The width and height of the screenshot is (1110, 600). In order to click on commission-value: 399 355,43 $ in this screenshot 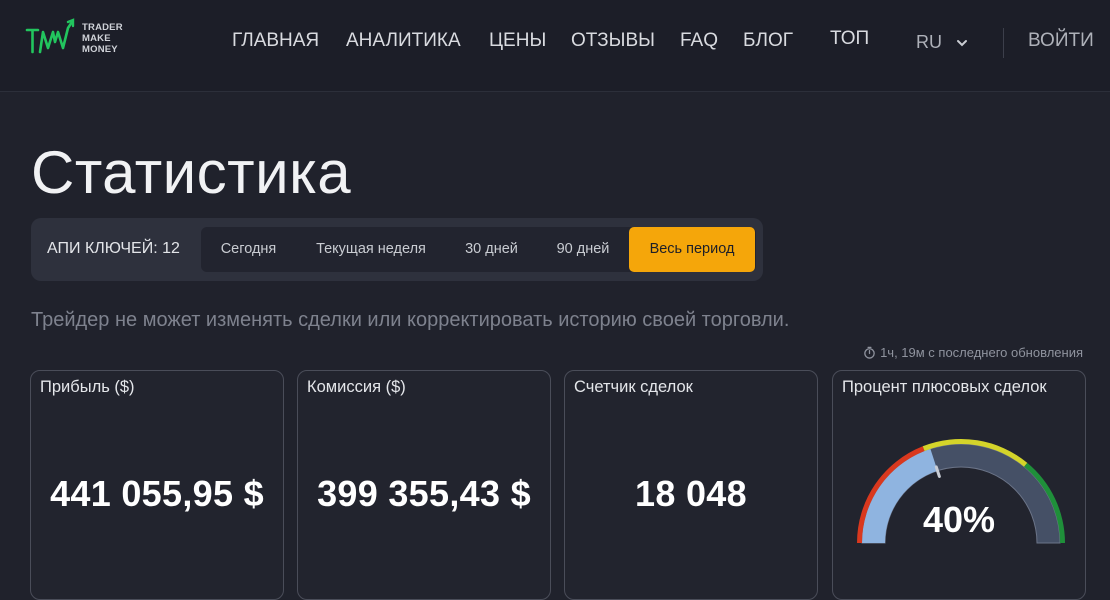, I will do `click(424, 493)`.